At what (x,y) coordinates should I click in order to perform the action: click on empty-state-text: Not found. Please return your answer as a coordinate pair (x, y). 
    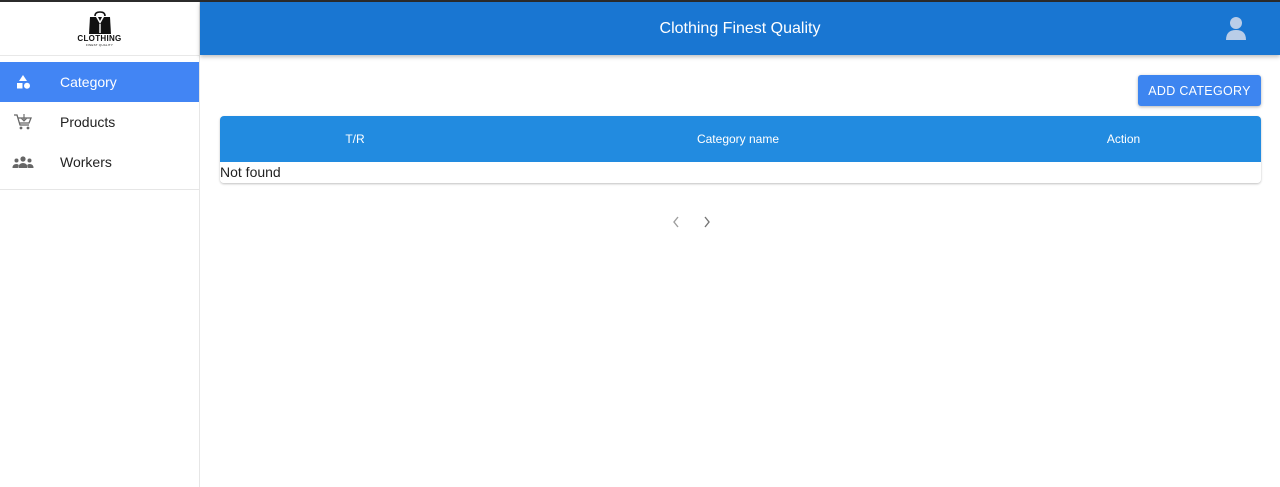
    Looking at the image, I should click on (740, 172).